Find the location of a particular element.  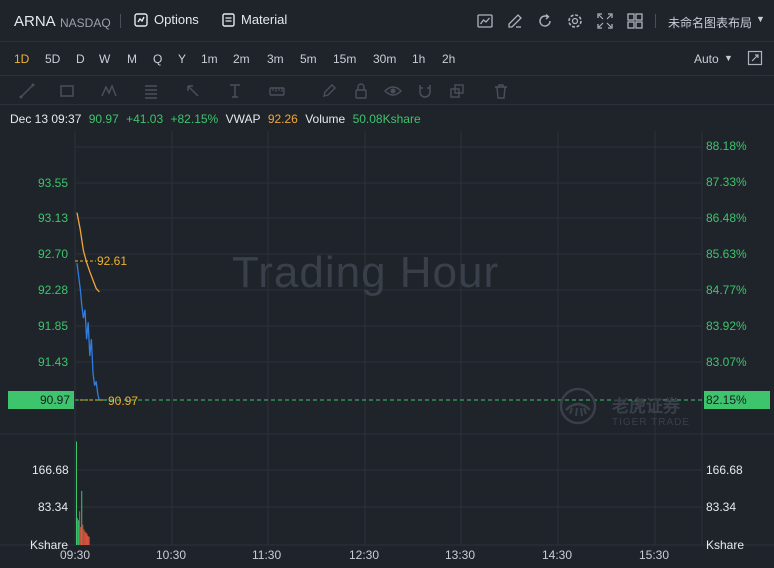

time-tick: 09:30 is located at coordinates (75, 555).